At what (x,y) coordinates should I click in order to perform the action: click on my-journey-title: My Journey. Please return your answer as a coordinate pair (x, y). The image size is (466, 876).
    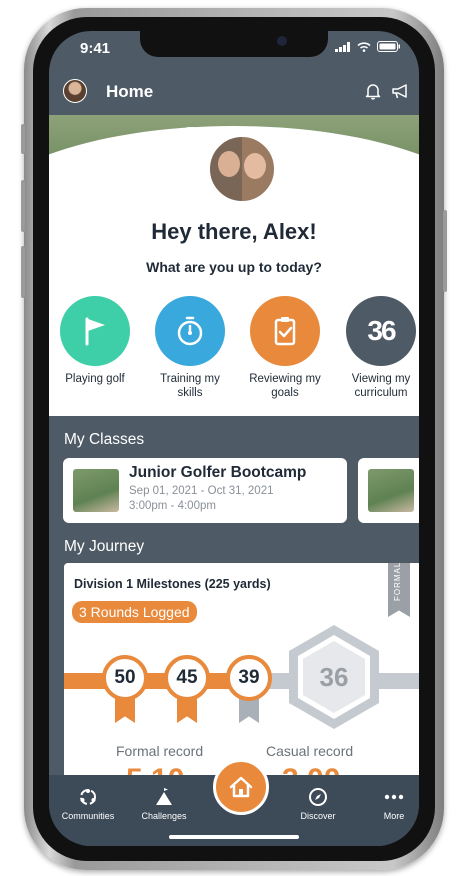
    Looking at the image, I should click on (104, 546).